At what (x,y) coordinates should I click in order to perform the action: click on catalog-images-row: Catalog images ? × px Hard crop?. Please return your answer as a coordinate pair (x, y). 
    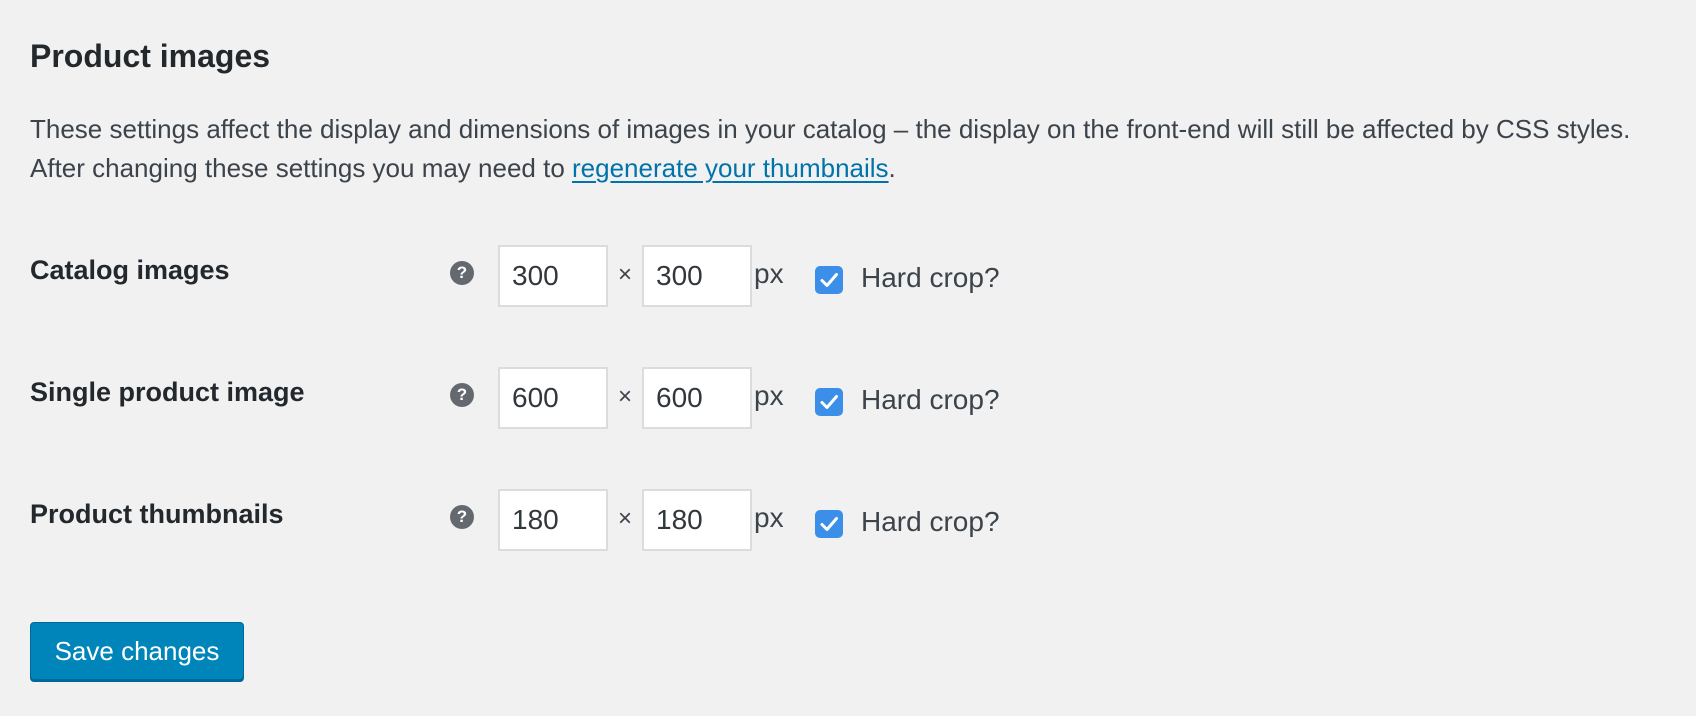
    Looking at the image, I should click on (848, 277).